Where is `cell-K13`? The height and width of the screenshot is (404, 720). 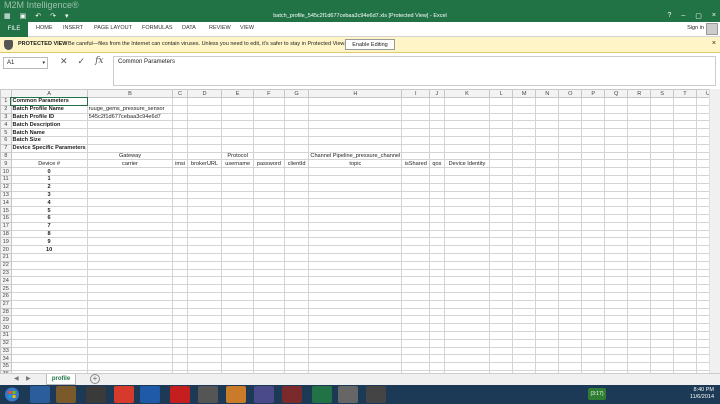
cell-K13 is located at coordinates (467, 195).